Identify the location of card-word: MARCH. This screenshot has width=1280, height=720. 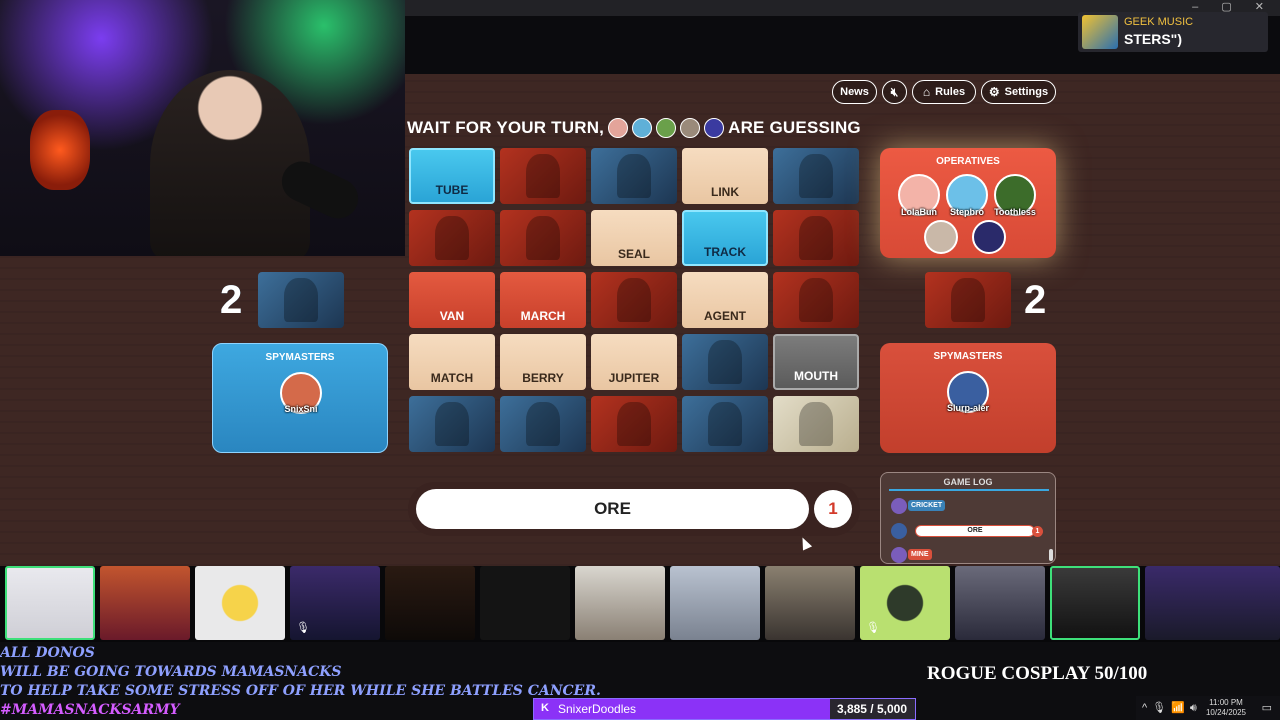
(543, 316).